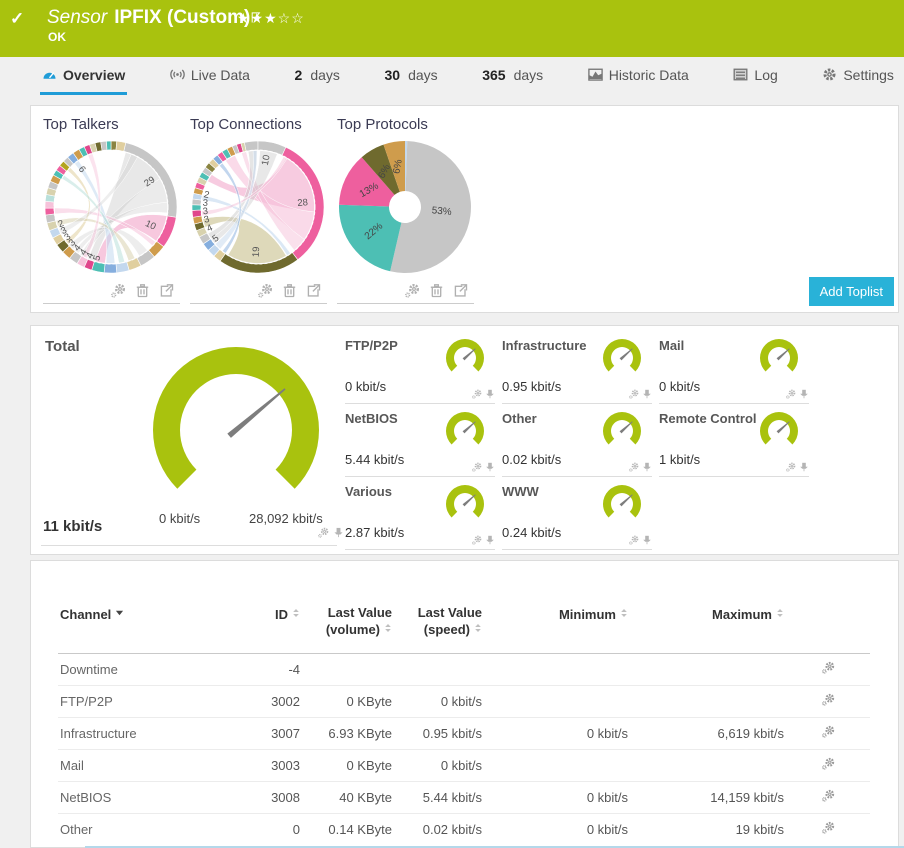  Describe the element at coordinates (268, 627) in the screenshot. I see `column-header-id: ID` at that location.